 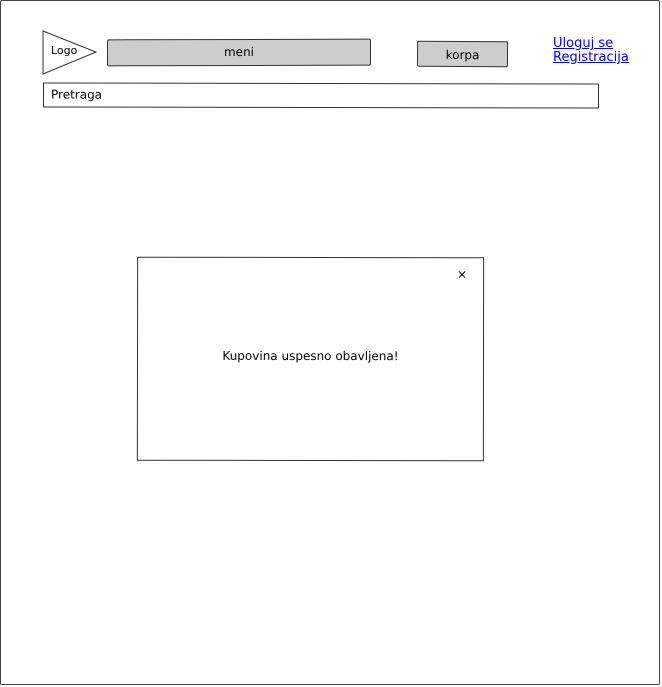 What do you see at coordinates (591, 44) in the screenshot?
I see `login-link: Uloguj se` at bounding box center [591, 44].